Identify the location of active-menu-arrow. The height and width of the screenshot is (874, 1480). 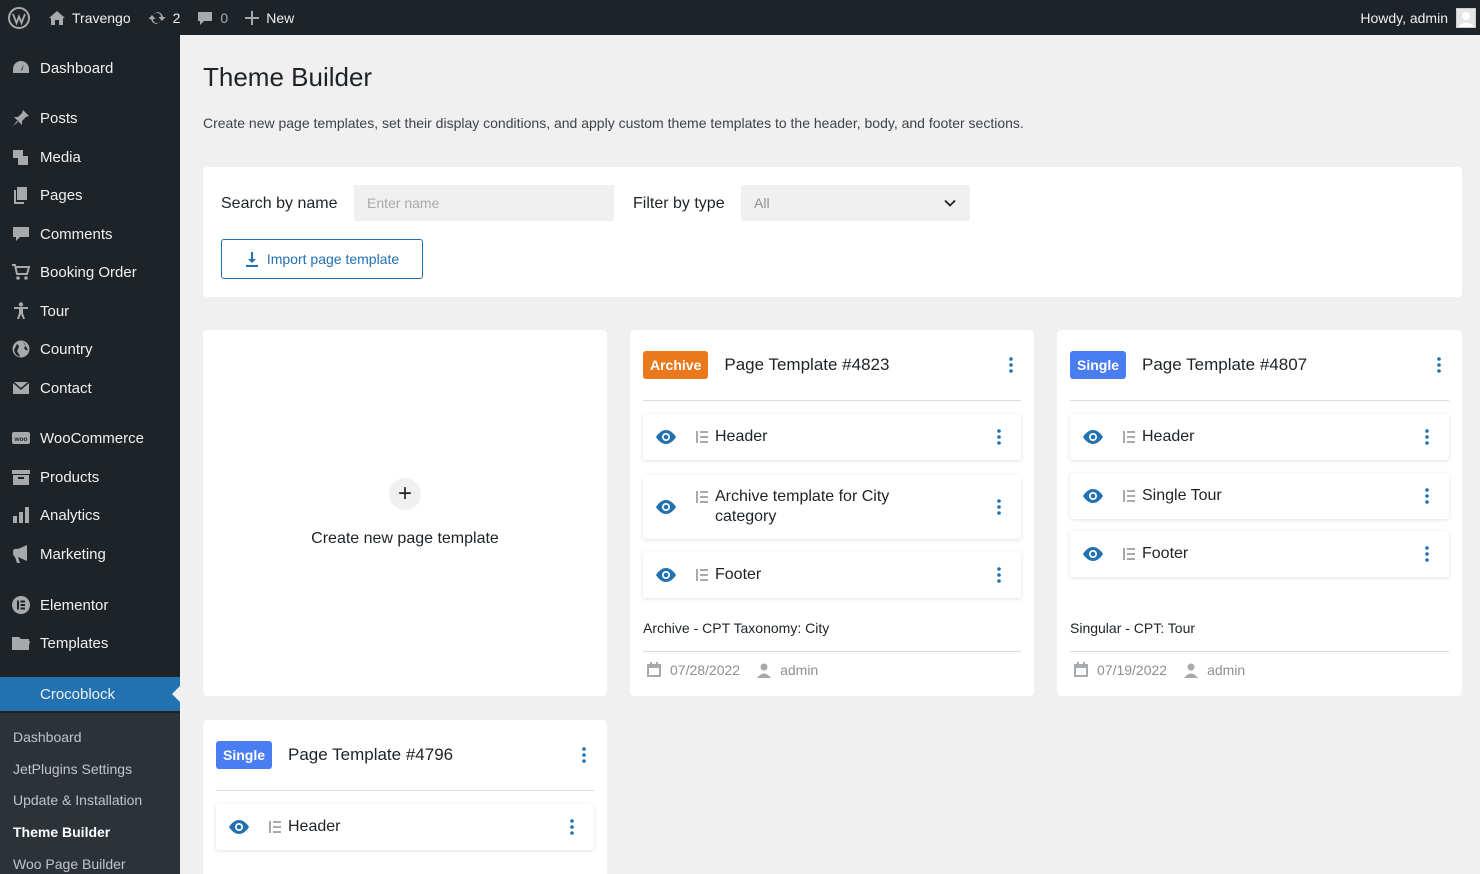
(176, 694).